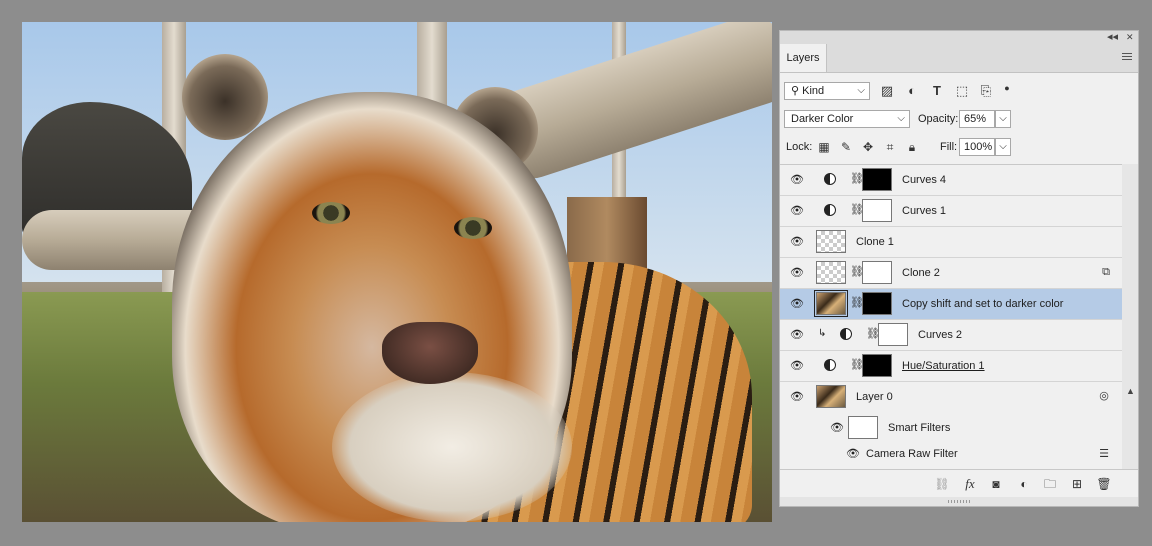  Describe the element at coordinates (1104, 396) in the screenshot. I see `smart-filter-badge-icon: ◎` at that location.